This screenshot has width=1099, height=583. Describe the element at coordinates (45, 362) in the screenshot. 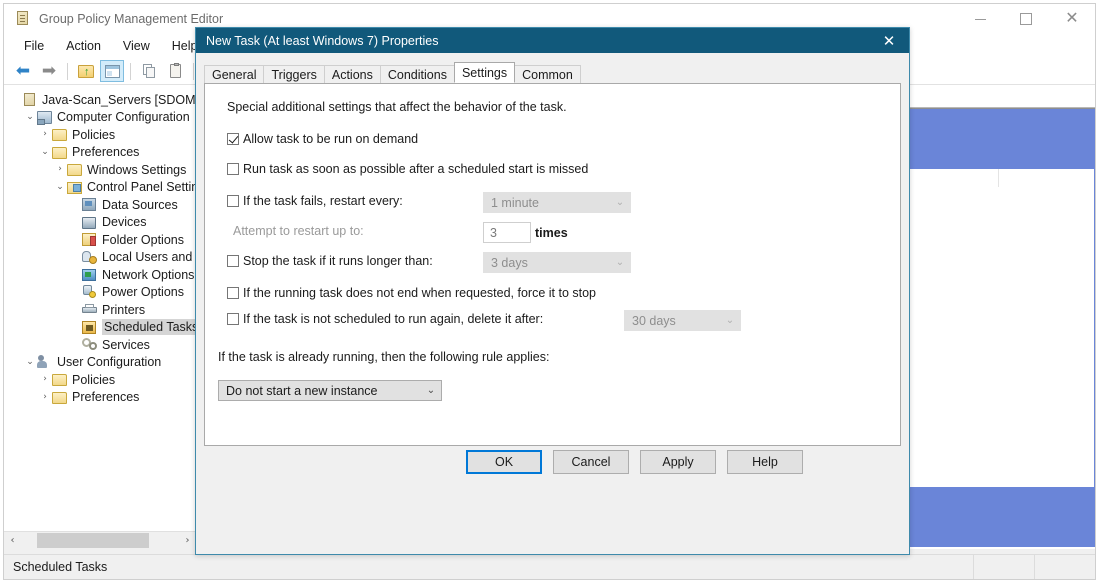

I see `user-icon` at that location.